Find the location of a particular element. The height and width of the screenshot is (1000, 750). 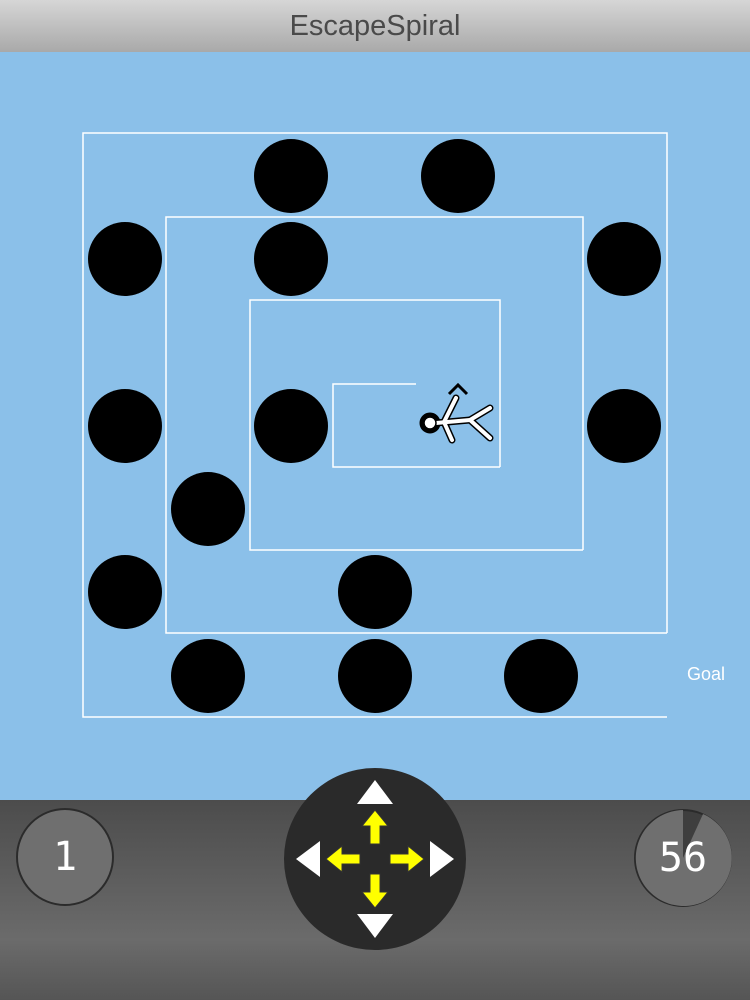

app-title: EscapeSpiral is located at coordinates (375, 25).